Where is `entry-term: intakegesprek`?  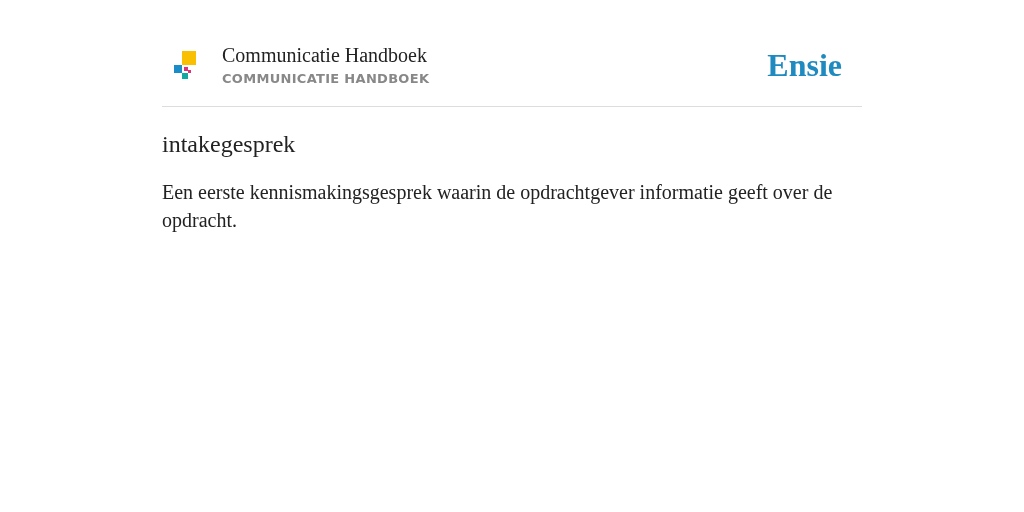 entry-term: intakegesprek is located at coordinates (229, 144).